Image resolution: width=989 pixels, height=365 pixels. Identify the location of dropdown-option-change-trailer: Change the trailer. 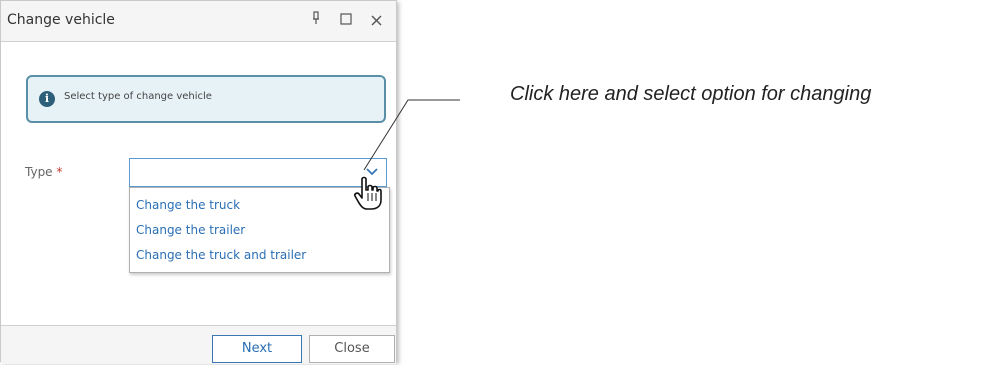
(190, 230).